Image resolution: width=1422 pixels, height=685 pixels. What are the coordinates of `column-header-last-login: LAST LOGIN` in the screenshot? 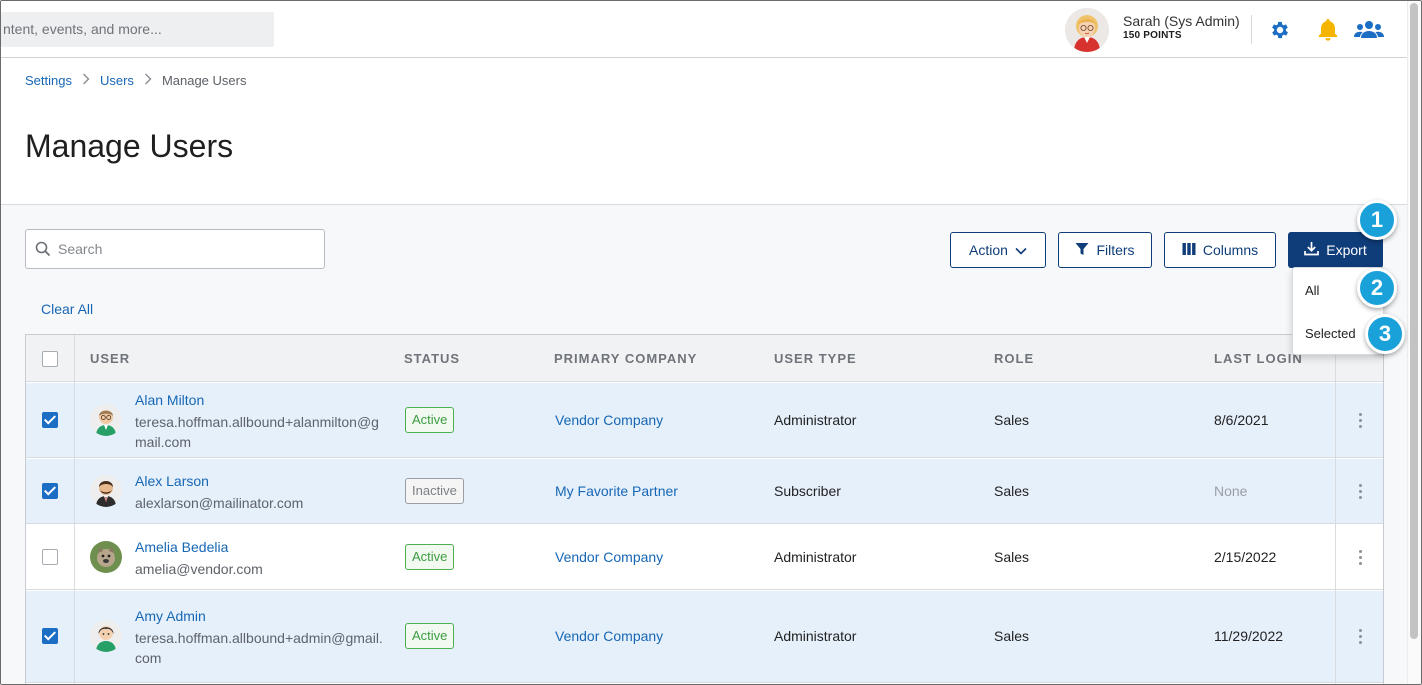 It's located at (1258, 358).